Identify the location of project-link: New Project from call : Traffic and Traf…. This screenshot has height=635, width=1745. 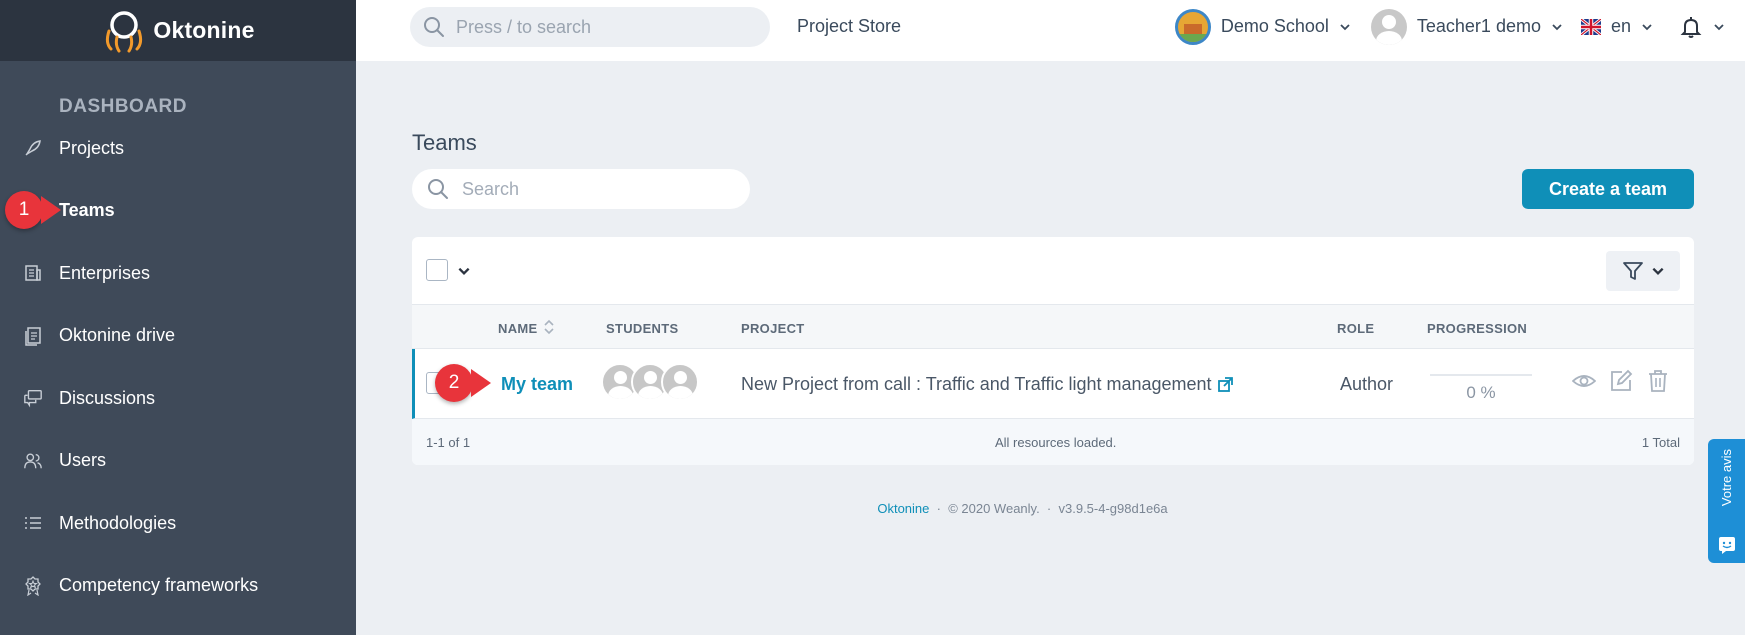
(987, 384).